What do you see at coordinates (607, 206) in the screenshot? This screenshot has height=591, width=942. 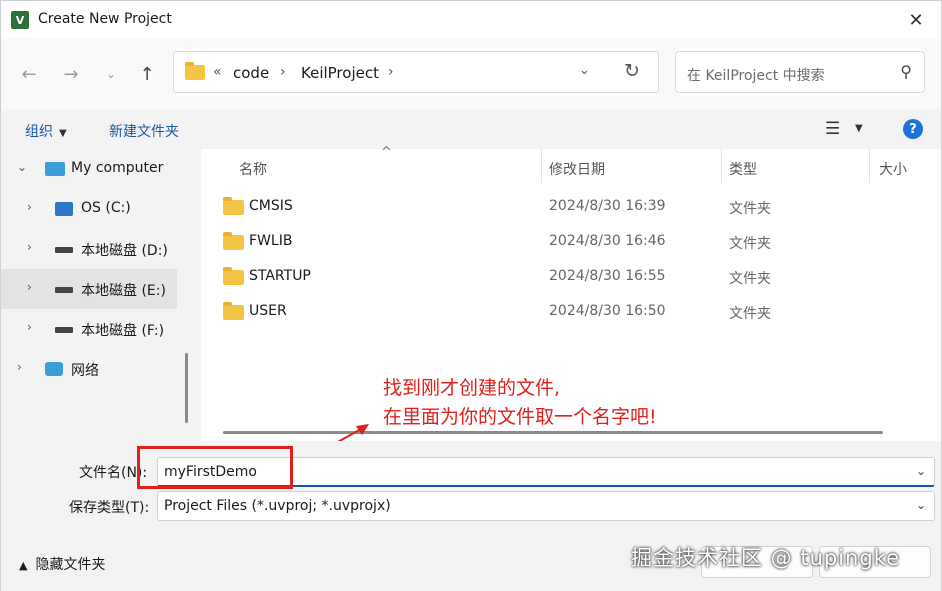 I see `file-date: 2024/8/30 16:39` at bounding box center [607, 206].